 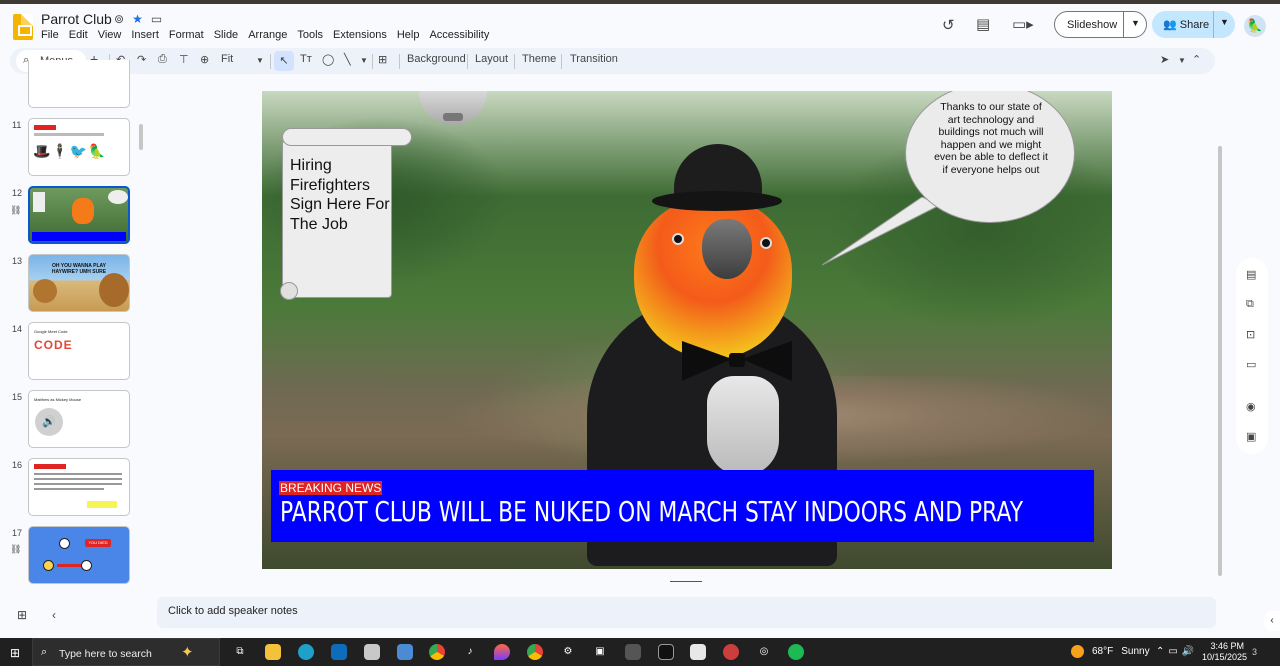 I want to click on menu-arrange: Arrange, so click(x=267, y=35).